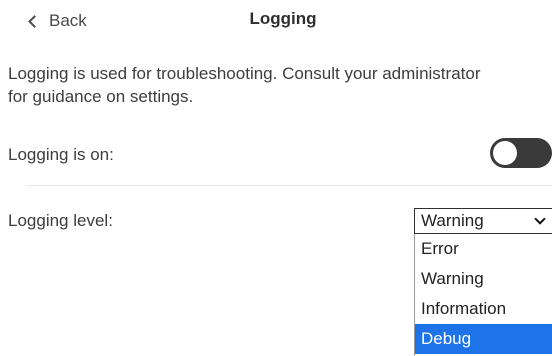  What do you see at coordinates (505, 153) in the screenshot?
I see `toggle-knob` at bounding box center [505, 153].